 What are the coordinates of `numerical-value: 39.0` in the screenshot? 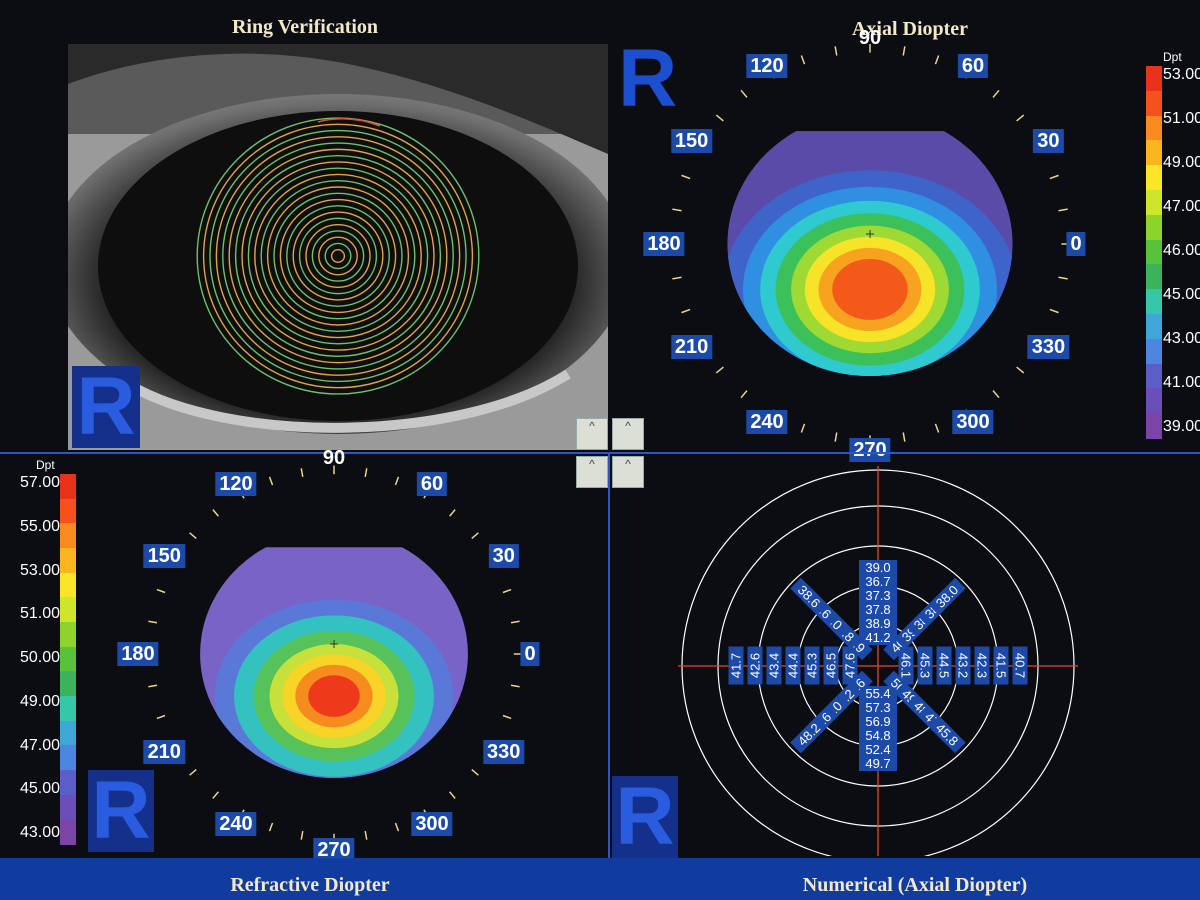 It's located at (878, 567).